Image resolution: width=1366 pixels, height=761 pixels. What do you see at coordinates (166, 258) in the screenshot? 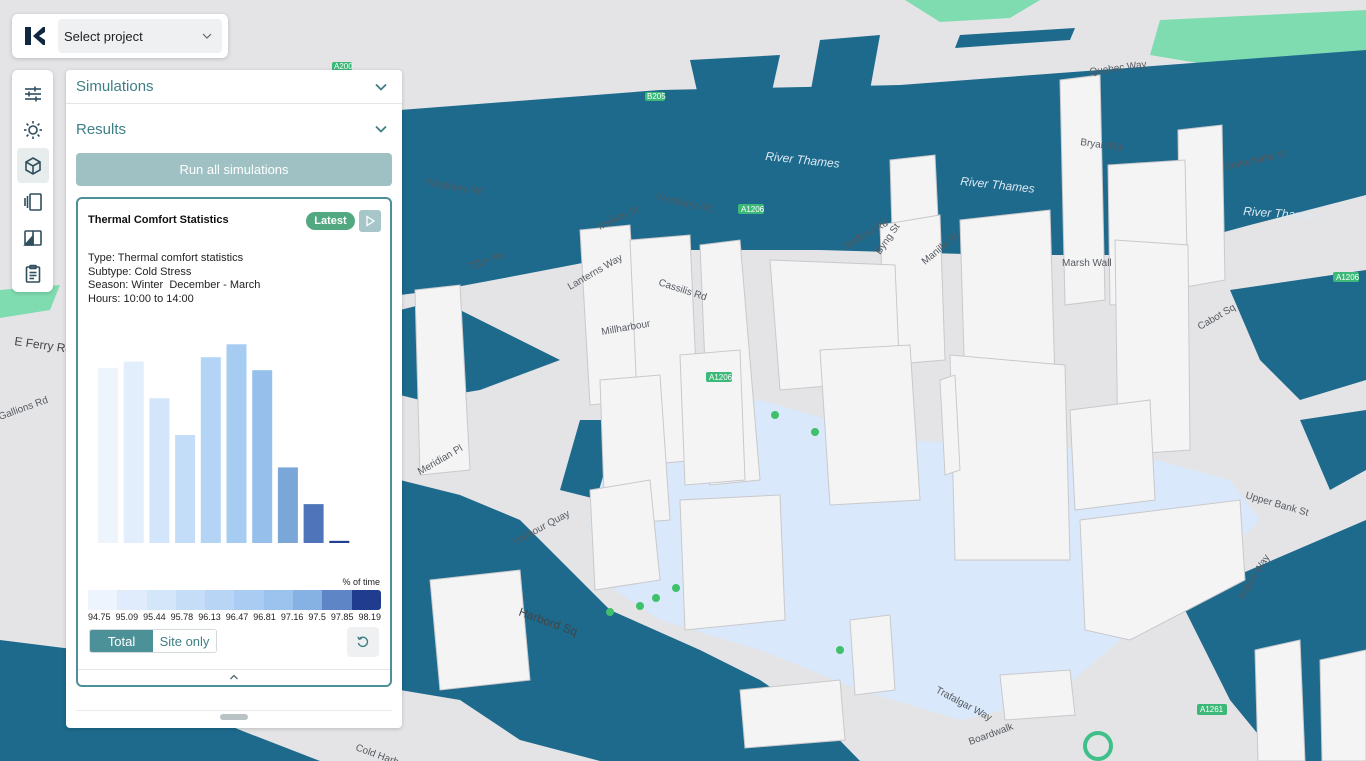
I see `type-line: Type: Thermal comfort statistics` at bounding box center [166, 258].